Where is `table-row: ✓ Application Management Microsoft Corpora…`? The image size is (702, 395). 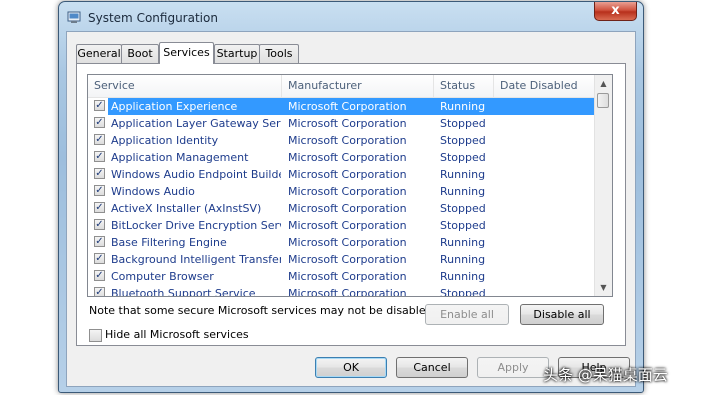
table-row: ✓ Application Management Microsoft Corpora… is located at coordinates (342, 157).